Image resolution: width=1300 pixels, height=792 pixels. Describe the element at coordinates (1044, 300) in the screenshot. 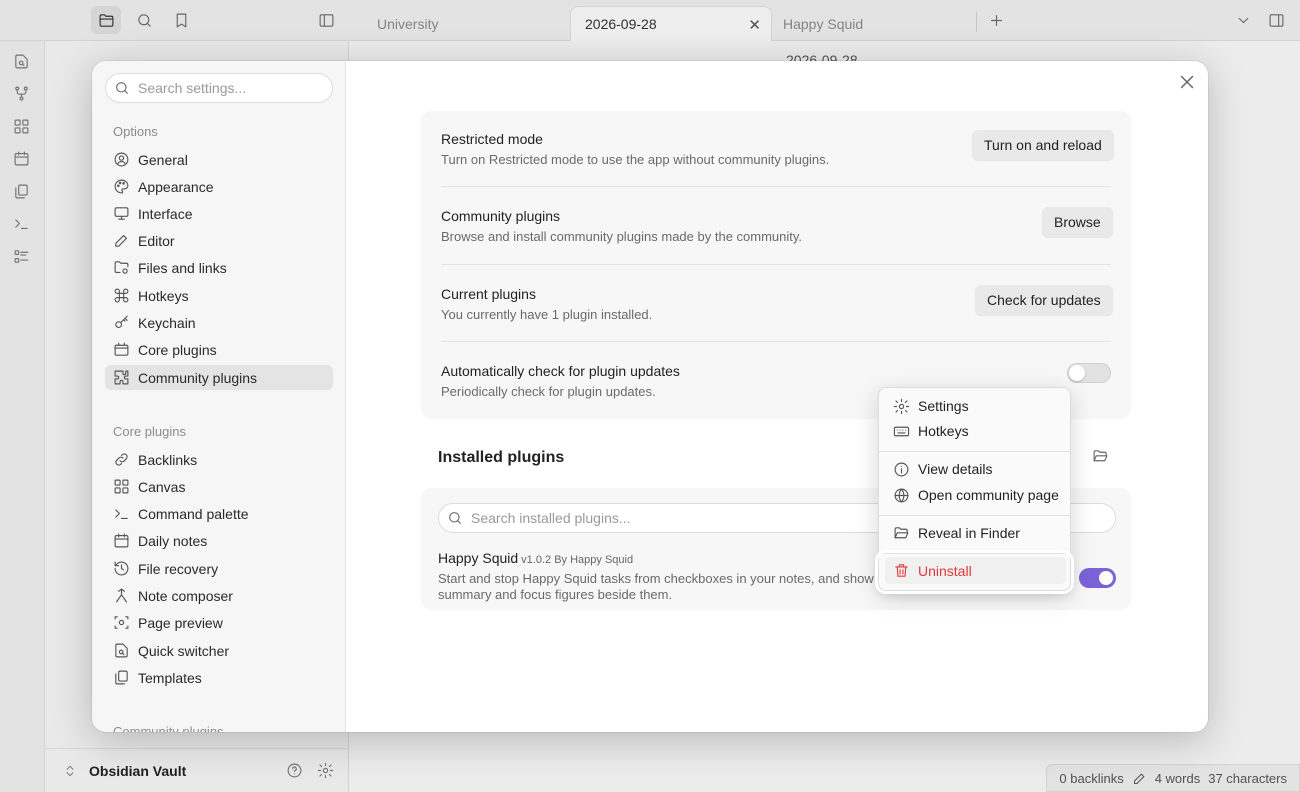

I see `check-for-updates-button: Check for updates` at that location.